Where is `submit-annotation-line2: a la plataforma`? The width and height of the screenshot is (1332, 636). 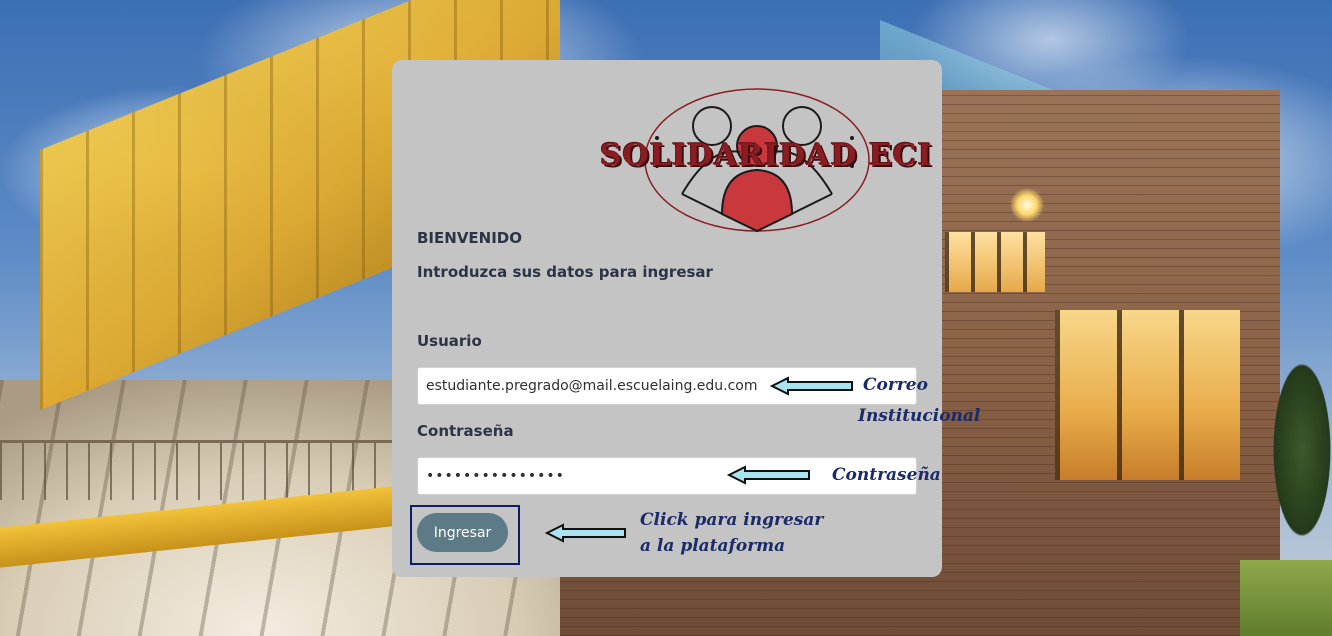 submit-annotation-line2: a la plataforma is located at coordinates (713, 546).